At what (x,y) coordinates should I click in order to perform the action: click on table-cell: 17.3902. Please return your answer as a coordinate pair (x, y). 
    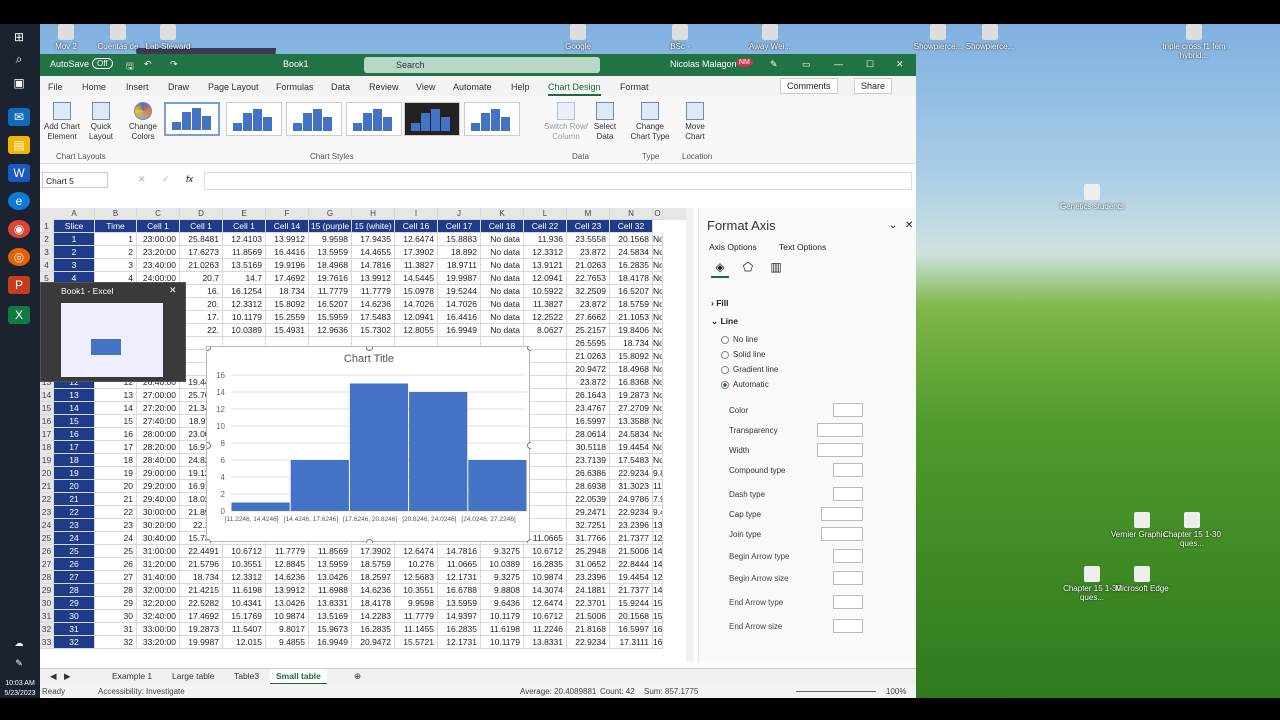
    Looking at the image, I should click on (373, 551).